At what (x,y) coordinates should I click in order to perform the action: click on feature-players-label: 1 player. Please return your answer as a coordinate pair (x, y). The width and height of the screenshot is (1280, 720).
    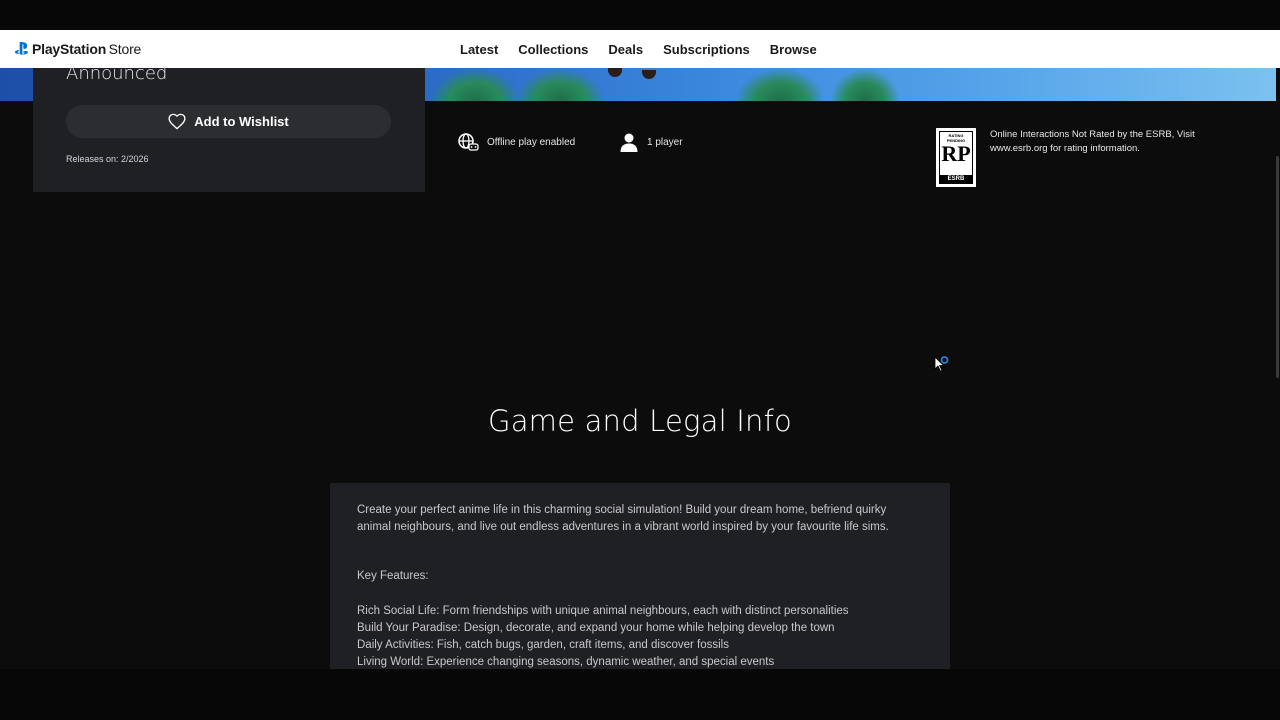
    Looking at the image, I should click on (665, 142).